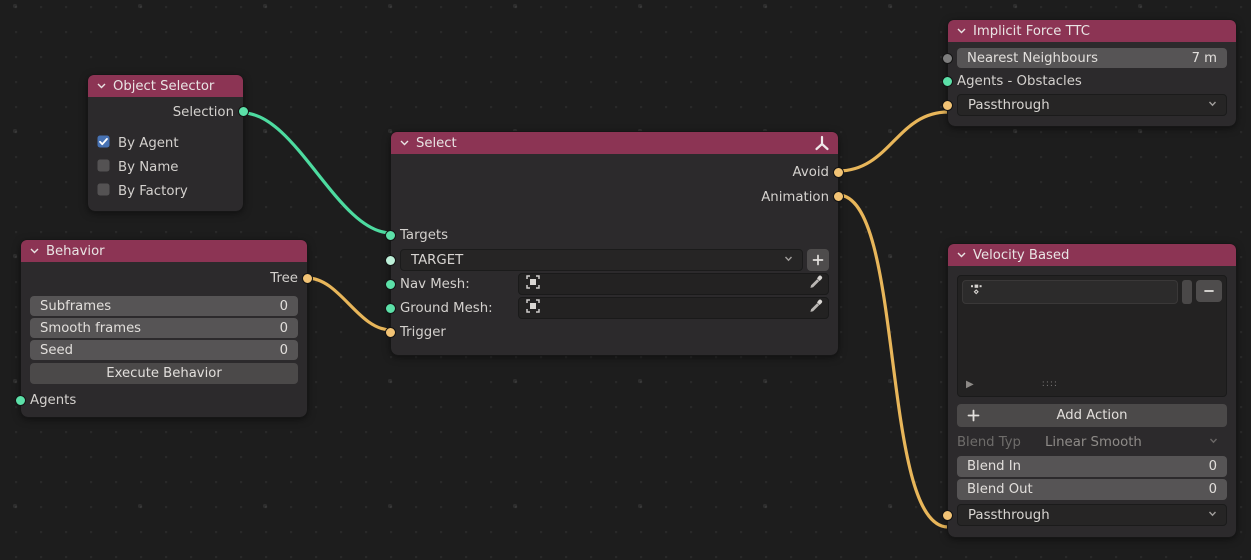  What do you see at coordinates (1092, 58) in the screenshot?
I see `nearest-neighbours-slider: Nearest Neighbours 7 m` at bounding box center [1092, 58].